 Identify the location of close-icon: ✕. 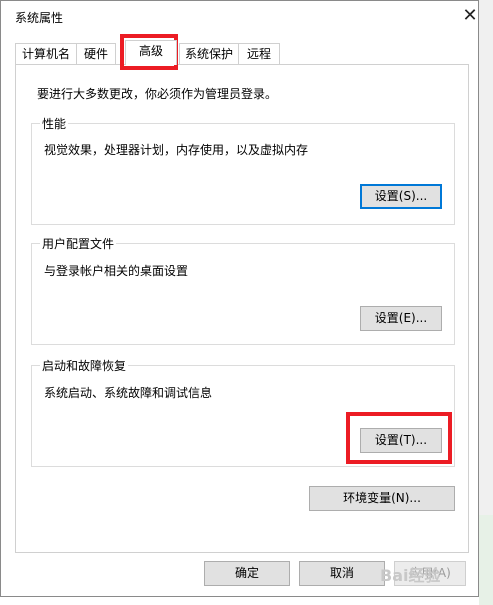
(470, 16).